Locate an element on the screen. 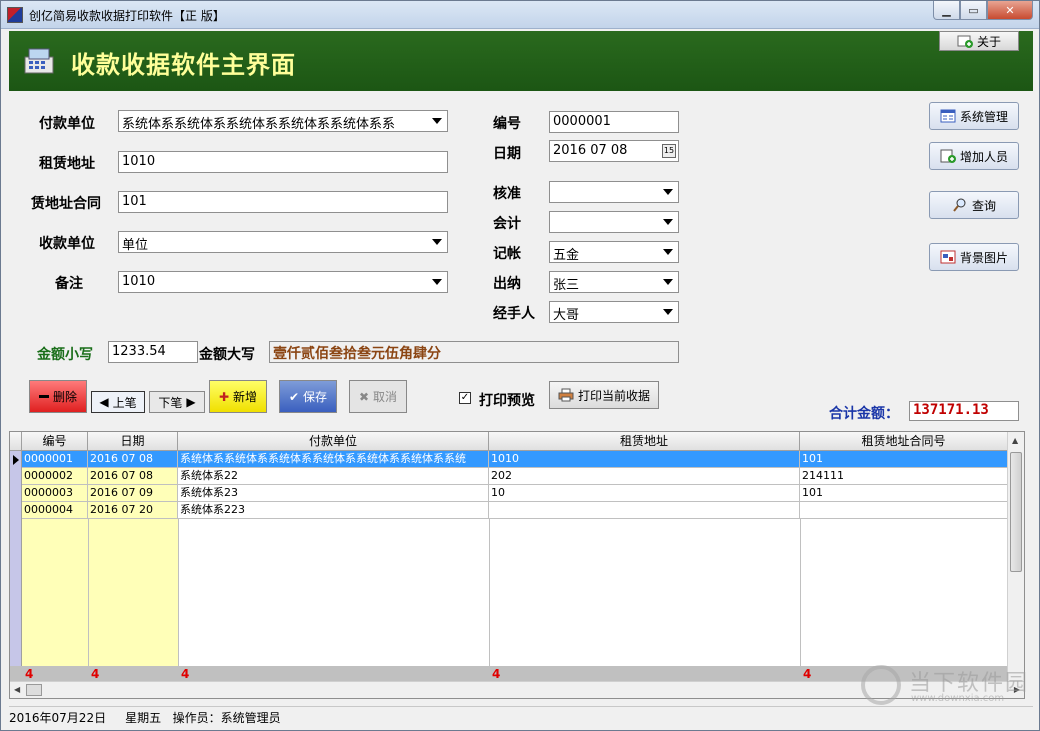 Image resolution: width=1040 pixels, height=731 pixels. delete-button: 删除 is located at coordinates (58, 396).